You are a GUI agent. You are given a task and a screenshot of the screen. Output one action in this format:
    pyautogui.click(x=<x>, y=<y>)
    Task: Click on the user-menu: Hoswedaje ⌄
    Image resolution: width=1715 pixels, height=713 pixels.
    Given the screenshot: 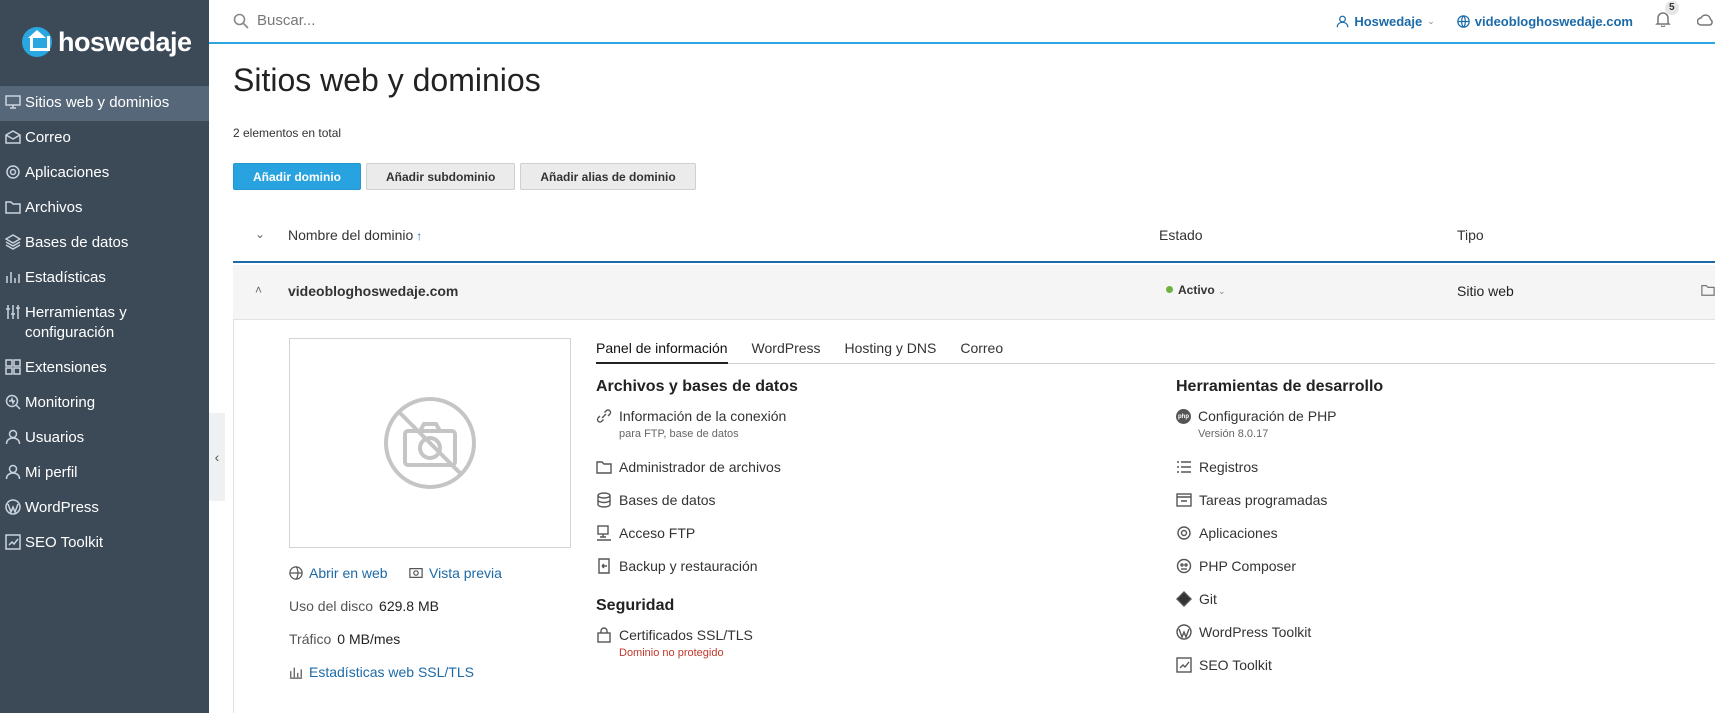 What is the action you would take?
    pyautogui.click(x=1385, y=21)
    